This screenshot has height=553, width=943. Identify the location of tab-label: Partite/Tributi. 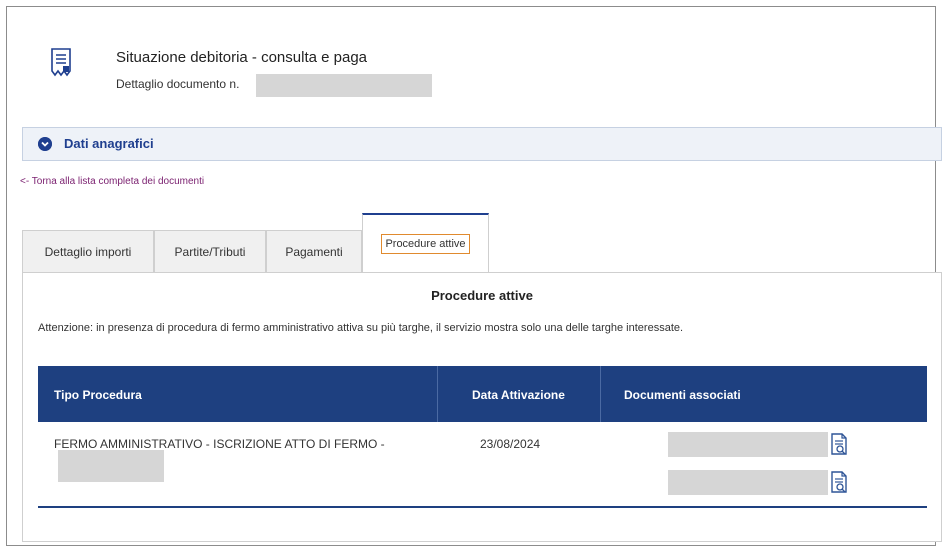
(210, 251).